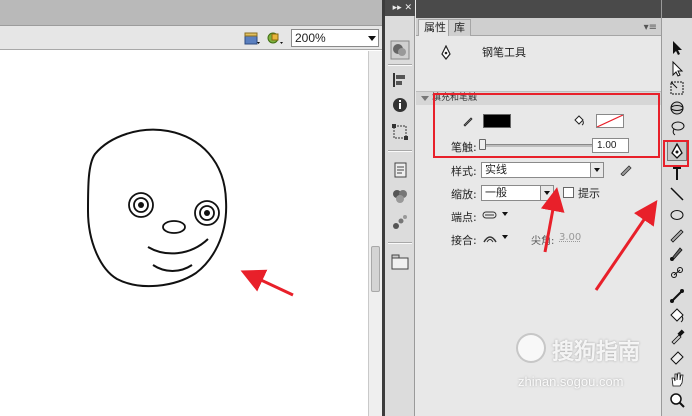 Image resolution: width=692 pixels, height=416 pixels. I want to click on motion-presets-icon, so click(400, 222).